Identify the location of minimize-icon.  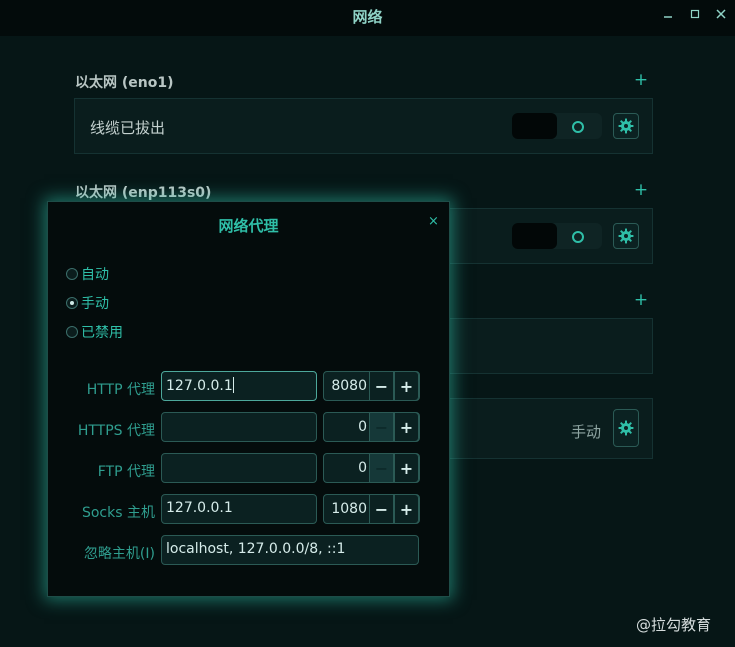
(668, 15).